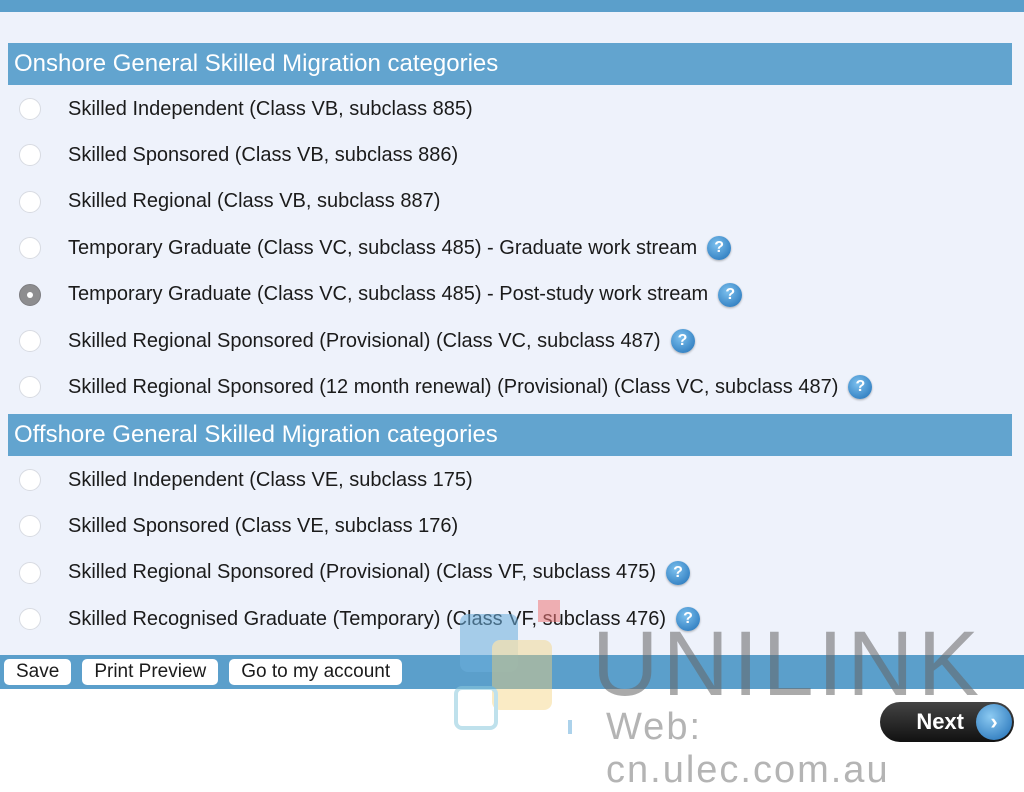 This screenshot has height=792, width=1024. I want to click on radio-checked, so click(30, 294).